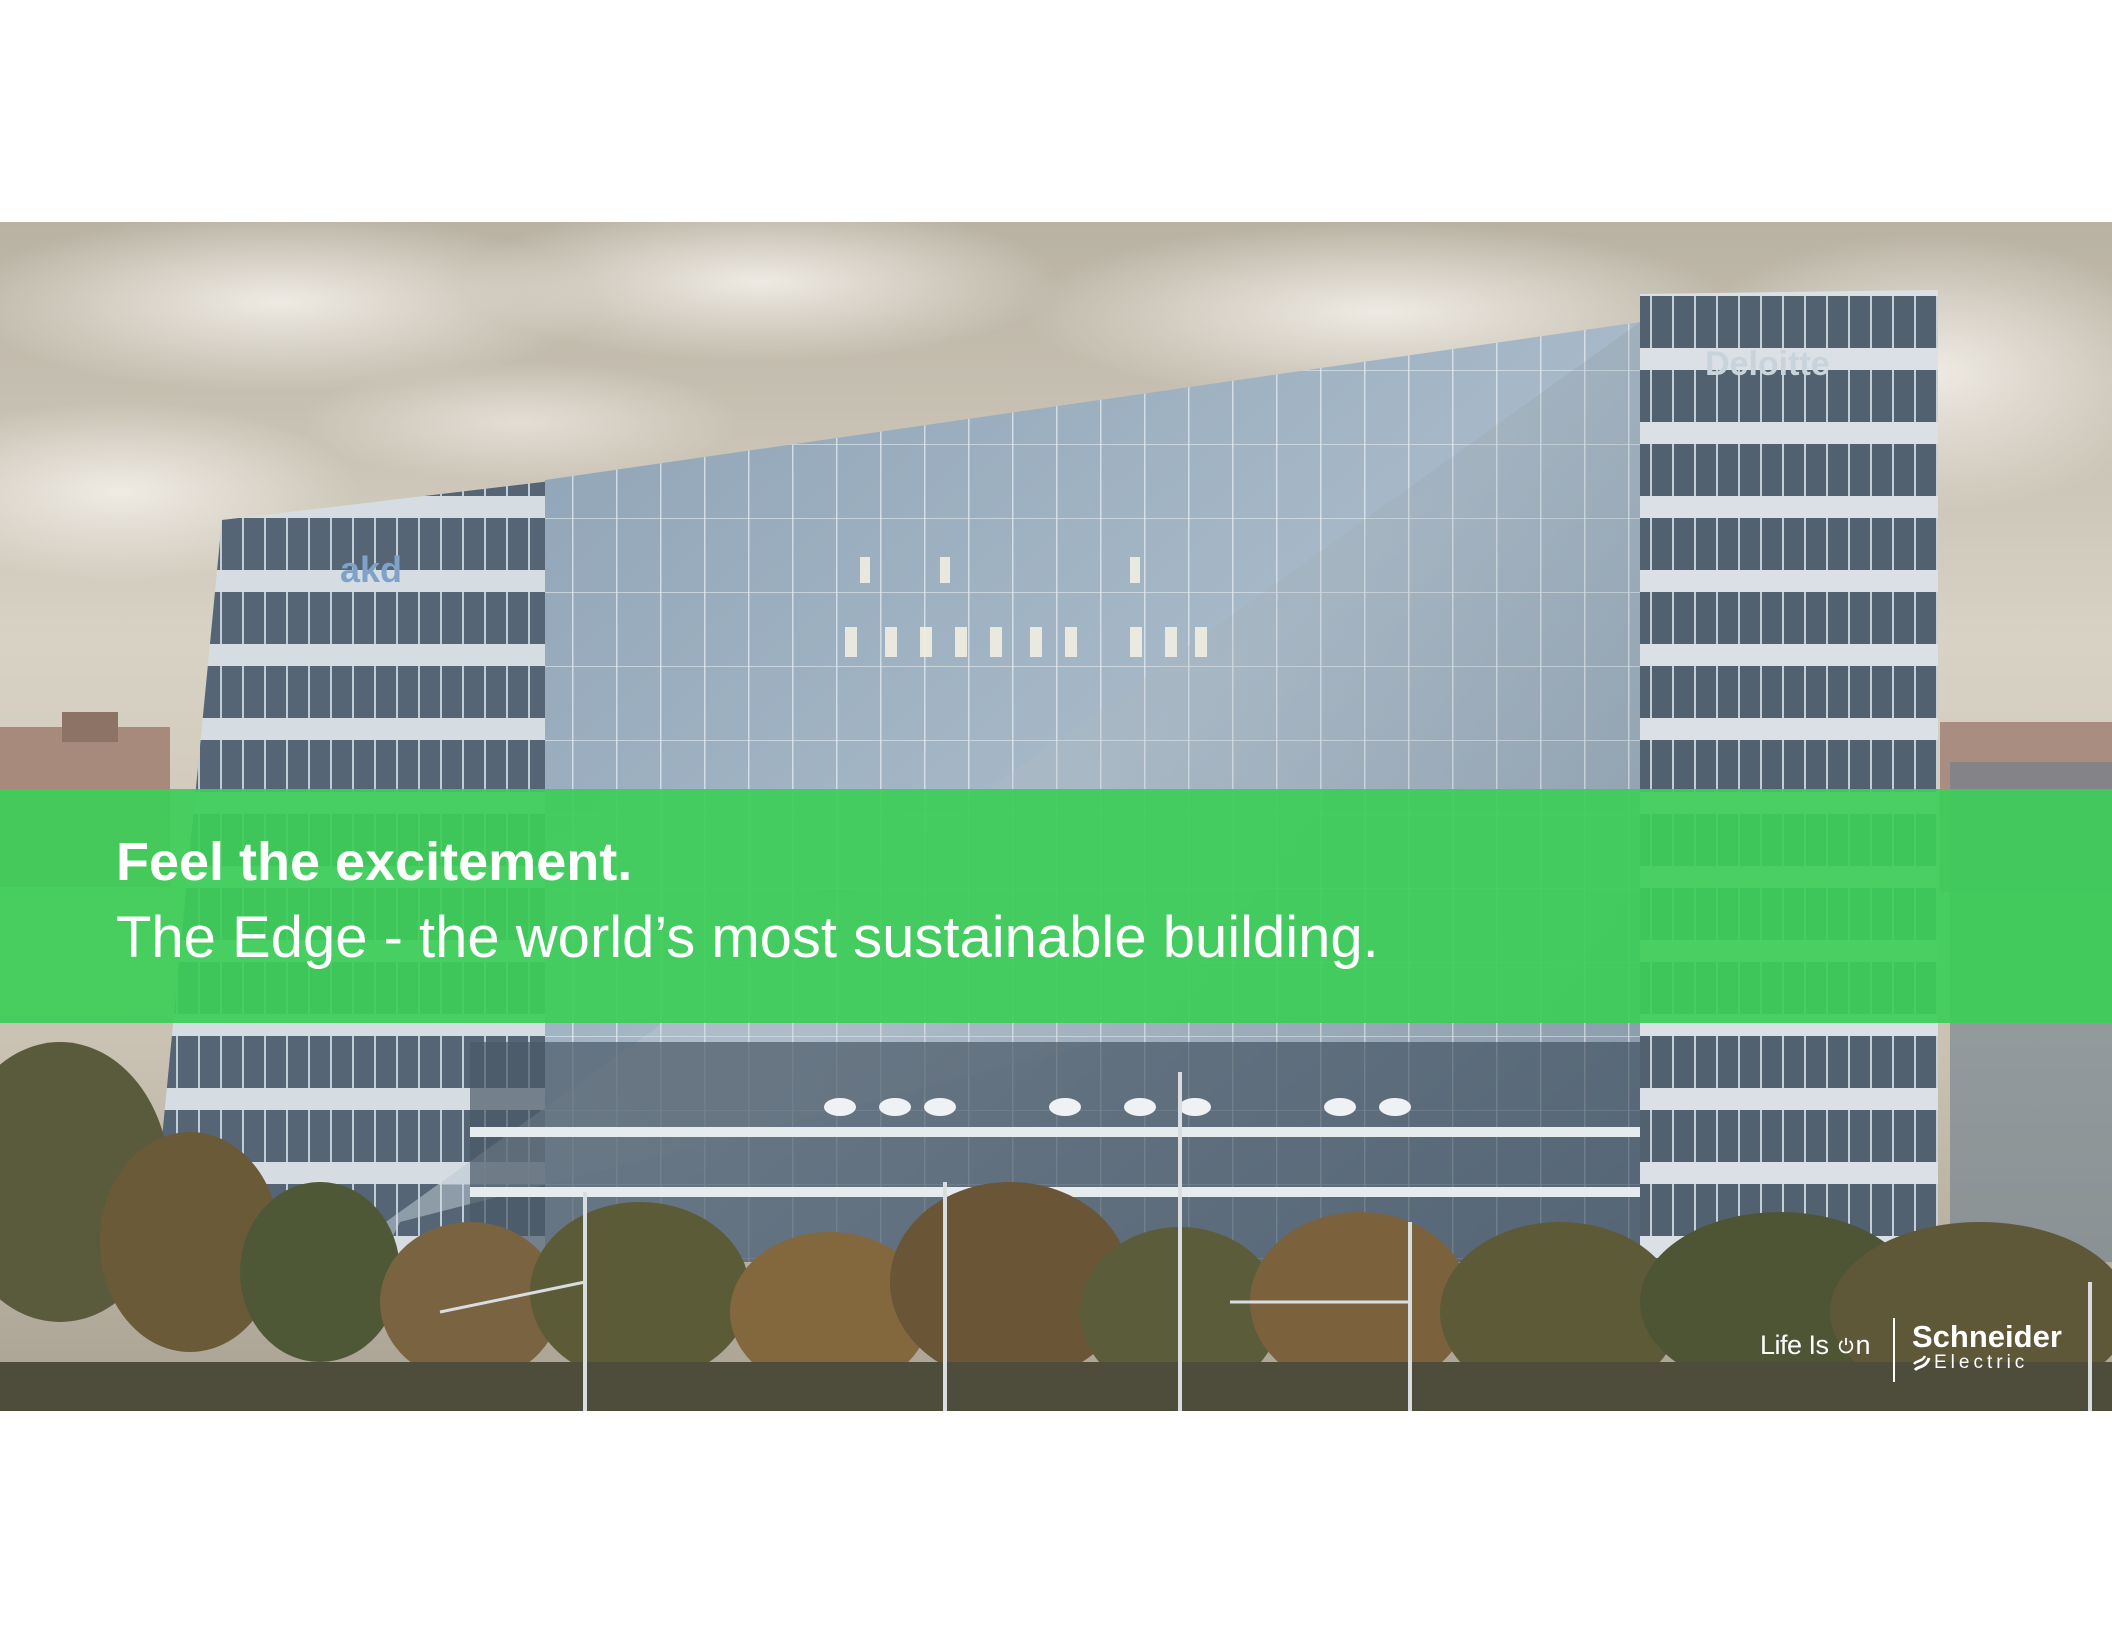 The width and height of the screenshot is (2112, 1632). I want to click on tagline: Life Is n, so click(1815, 1345).